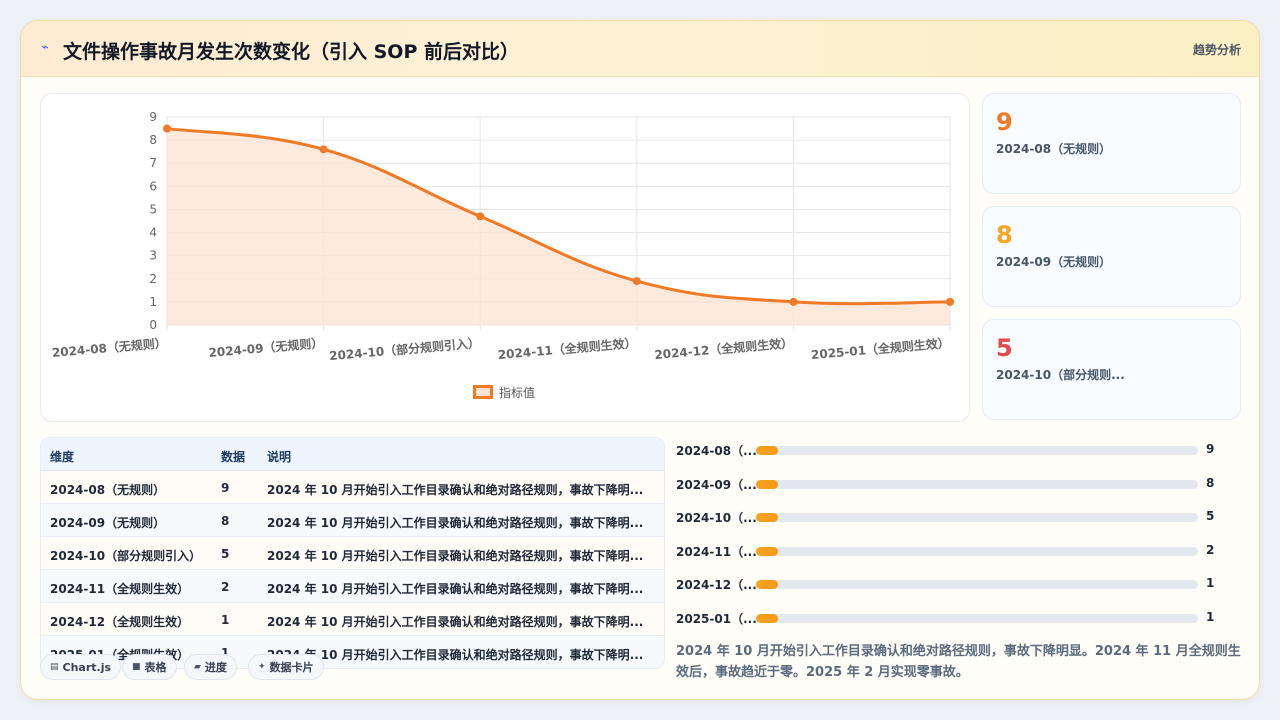  I want to click on progress-row: 2024-12（... 1, so click(961, 583).